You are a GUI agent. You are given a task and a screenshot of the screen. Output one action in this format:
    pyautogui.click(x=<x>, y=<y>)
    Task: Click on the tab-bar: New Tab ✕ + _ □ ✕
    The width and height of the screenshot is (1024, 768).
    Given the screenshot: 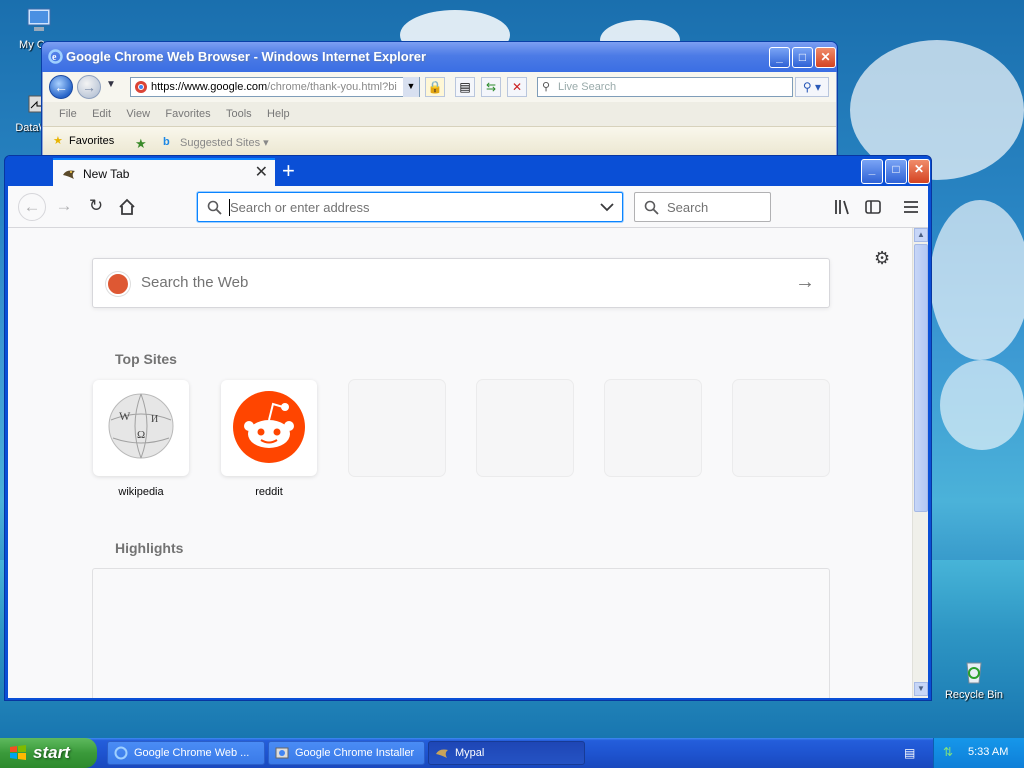 What is the action you would take?
    pyautogui.click(x=469, y=171)
    